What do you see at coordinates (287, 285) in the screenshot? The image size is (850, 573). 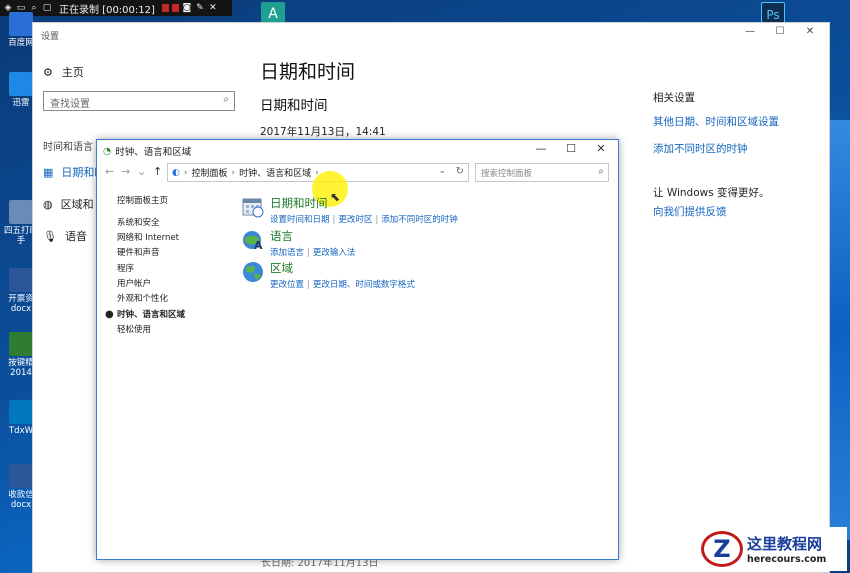 I see `change-location-link: 更改位置` at bounding box center [287, 285].